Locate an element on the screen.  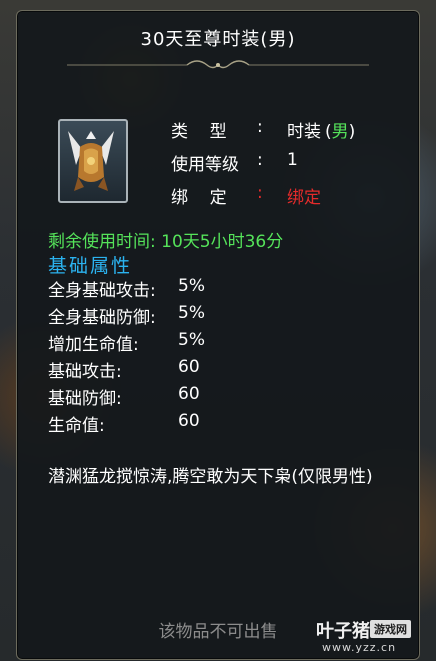
type-label: 类 型 is located at coordinates (199, 132).